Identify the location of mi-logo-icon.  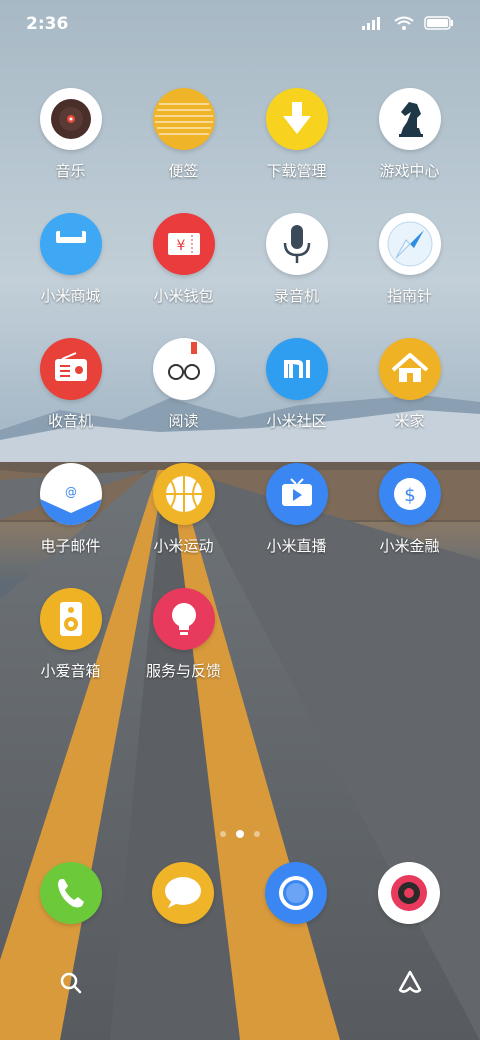
(296, 369).